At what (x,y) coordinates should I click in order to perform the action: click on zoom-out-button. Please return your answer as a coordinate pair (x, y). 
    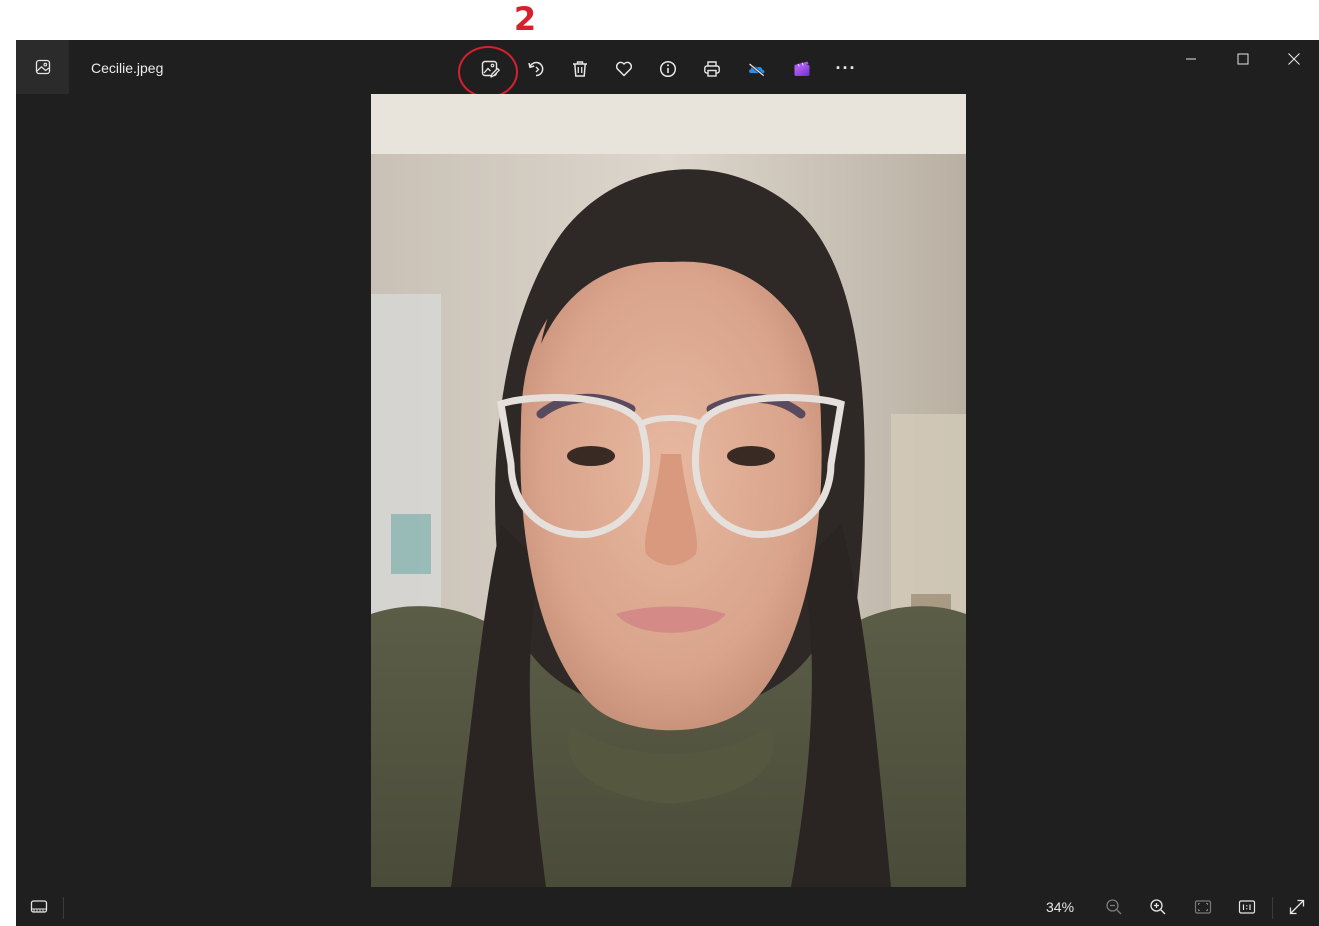
    Looking at the image, I should click on (1114, 907).